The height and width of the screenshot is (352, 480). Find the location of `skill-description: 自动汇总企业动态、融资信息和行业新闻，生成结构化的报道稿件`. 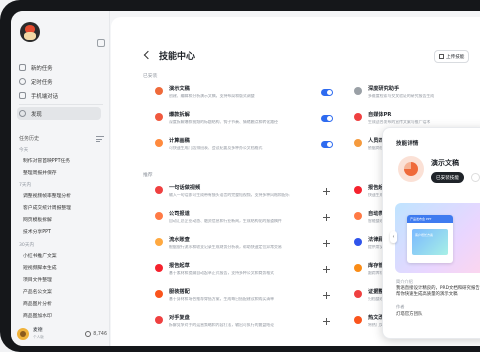

skill-description: 自动汇总企业动态、融资信息和行业新闻，生成结构化的报道稿件 is located at coordinates (225, 221).